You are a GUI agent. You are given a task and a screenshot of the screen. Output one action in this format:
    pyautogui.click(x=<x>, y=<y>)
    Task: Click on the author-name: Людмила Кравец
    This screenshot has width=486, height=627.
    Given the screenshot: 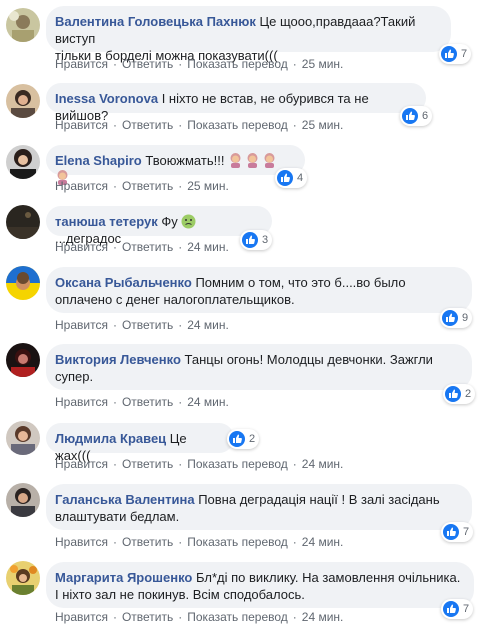 What is the action you would take?
    pyautogui.click(x=110, y=438)
    